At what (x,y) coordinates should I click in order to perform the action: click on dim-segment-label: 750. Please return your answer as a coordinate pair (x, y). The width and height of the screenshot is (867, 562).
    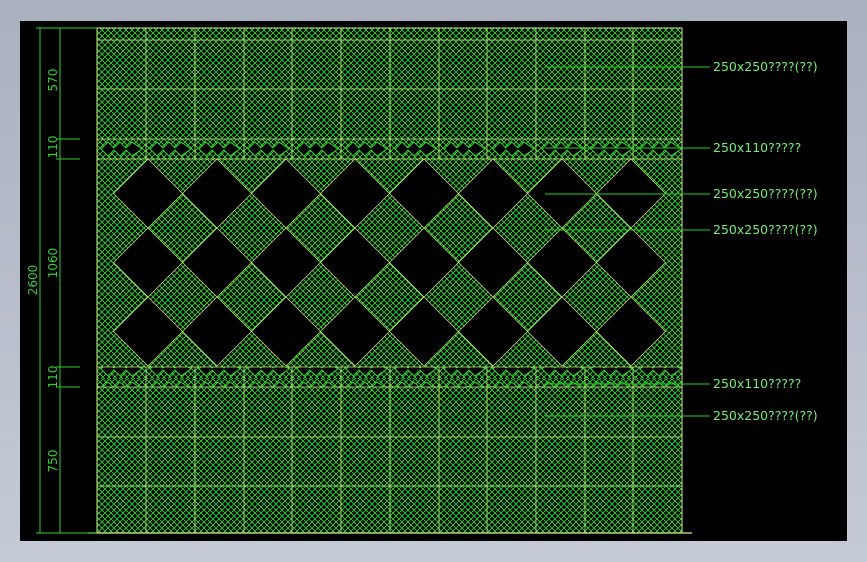
    Looking at the image, I should click on (53, 461).